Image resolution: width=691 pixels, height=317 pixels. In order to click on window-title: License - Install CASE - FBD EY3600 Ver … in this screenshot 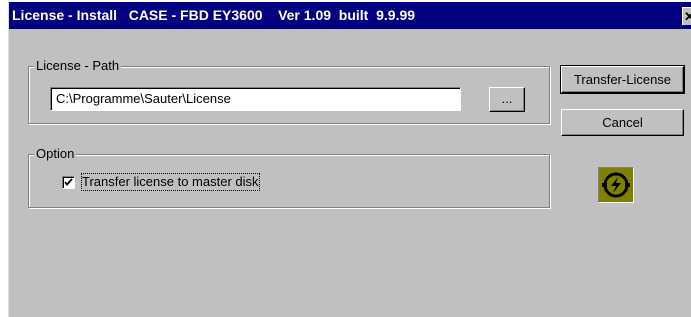, I will do `click(214, 15)`.